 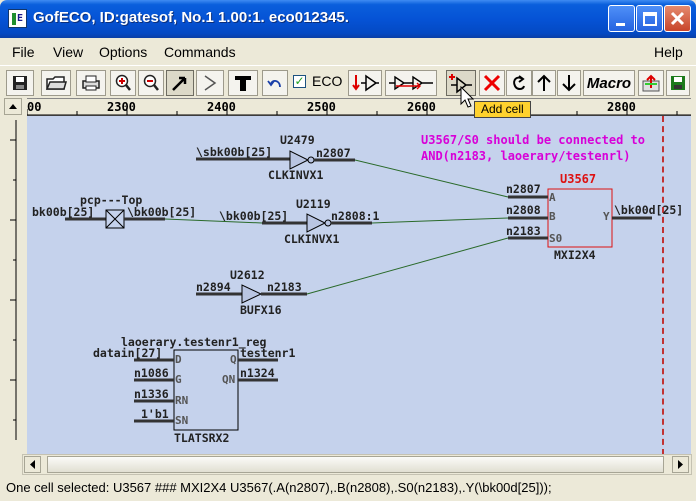 What do you see at coordinates (327, 81) in the screenshot?
I see `eco-label: ECO` at bounding box center [327, 81].